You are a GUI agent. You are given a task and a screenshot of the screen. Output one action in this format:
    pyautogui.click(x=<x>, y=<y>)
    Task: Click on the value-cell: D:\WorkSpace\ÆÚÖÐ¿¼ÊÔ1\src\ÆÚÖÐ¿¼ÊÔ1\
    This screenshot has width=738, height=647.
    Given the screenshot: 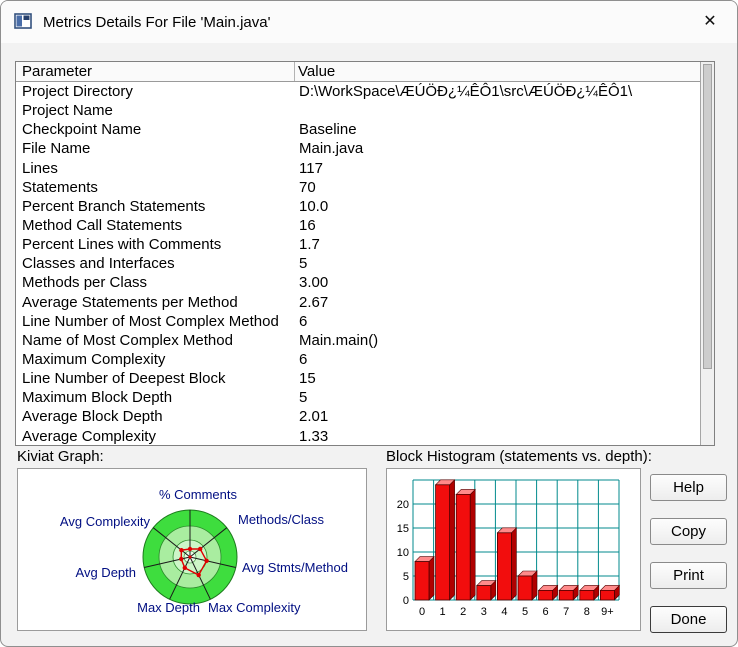 What is the action you would take?
    pyautogui.click(x=466, y=91)
    